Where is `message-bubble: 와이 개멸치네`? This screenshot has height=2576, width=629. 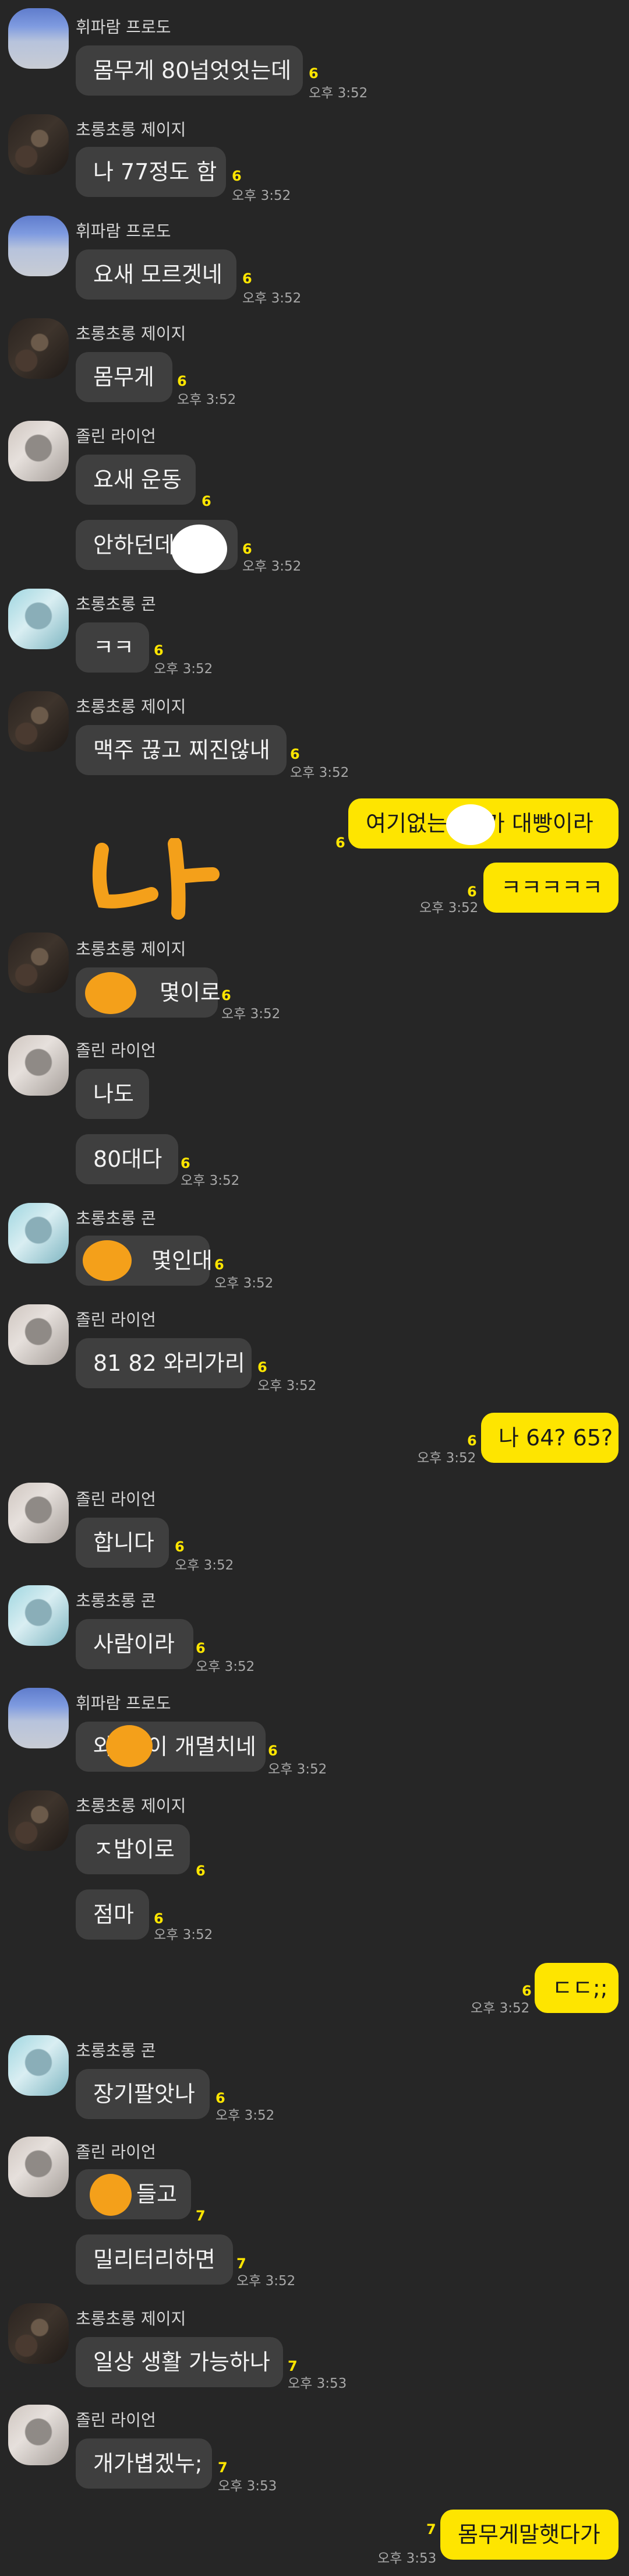 message-bubble: 와이 개멸치네 is located at coordinates (171, 1747).